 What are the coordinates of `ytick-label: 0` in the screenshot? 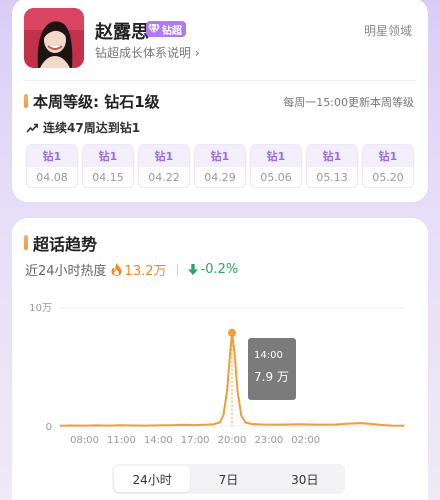 It's located at (49, 427).